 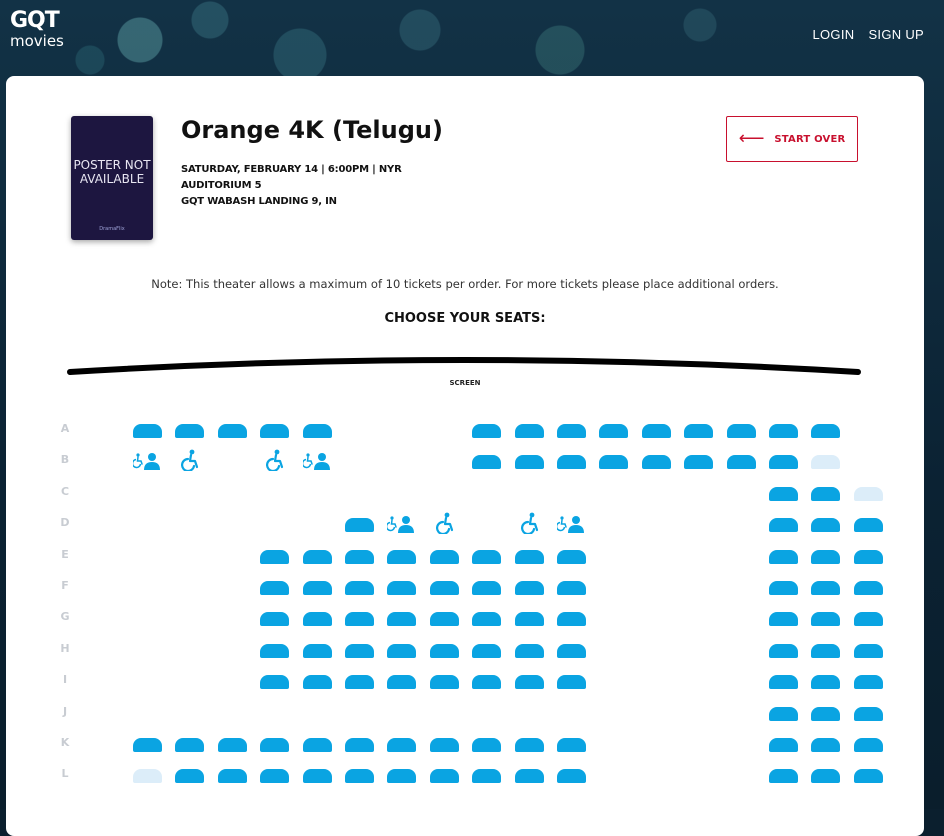 What do you see at coordinates (792, 139) in the screenshot?
I see `start-over-button: ⟵ START OVER` at bounding box center [792, 139].